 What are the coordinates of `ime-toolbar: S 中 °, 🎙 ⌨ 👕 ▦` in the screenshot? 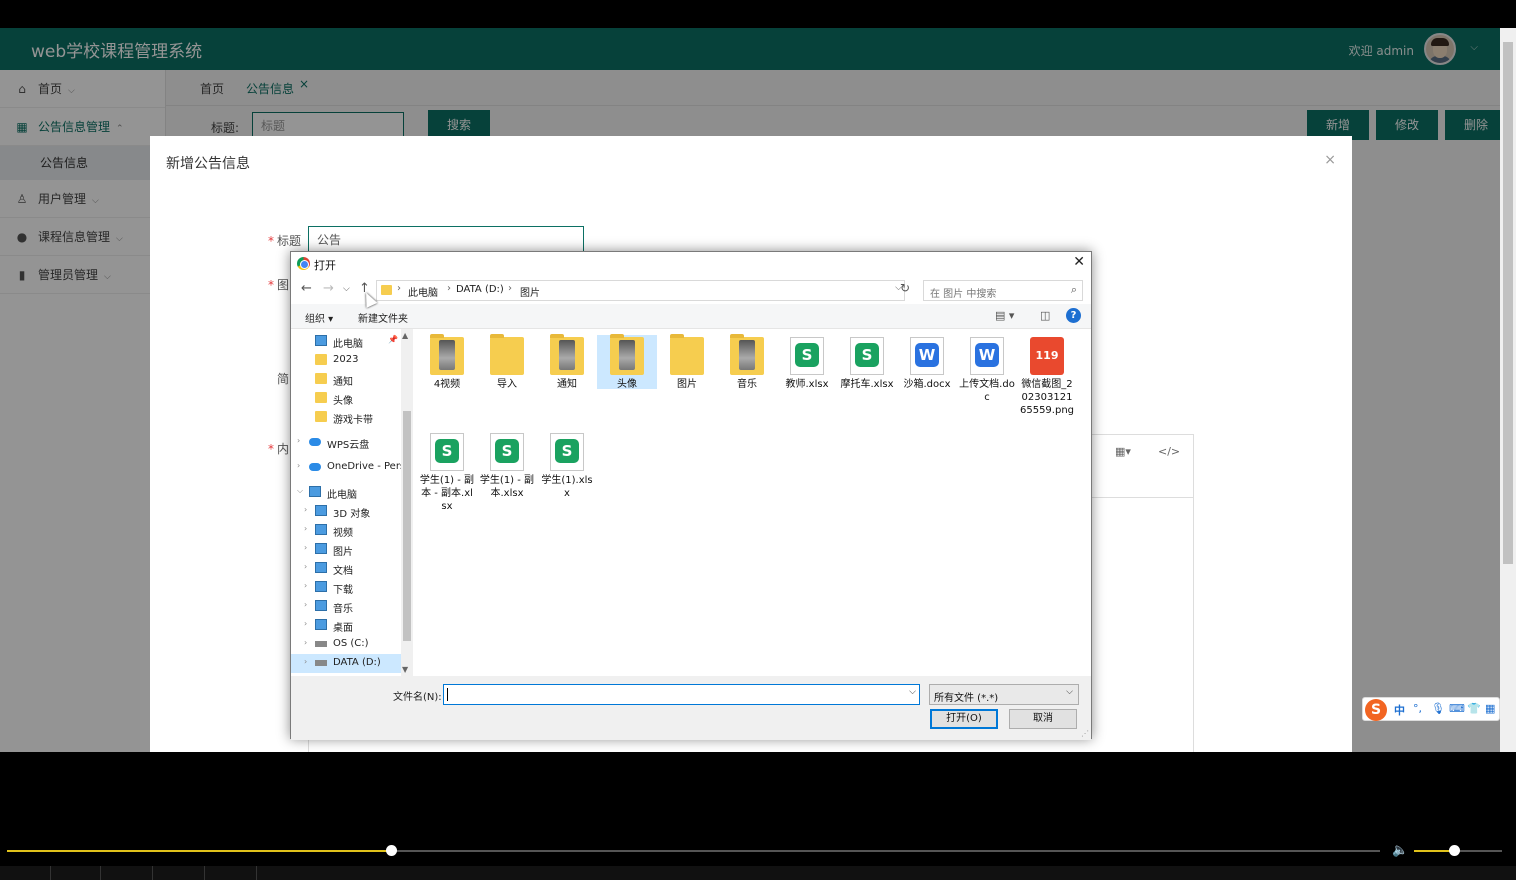 It's located at (1431, 709).